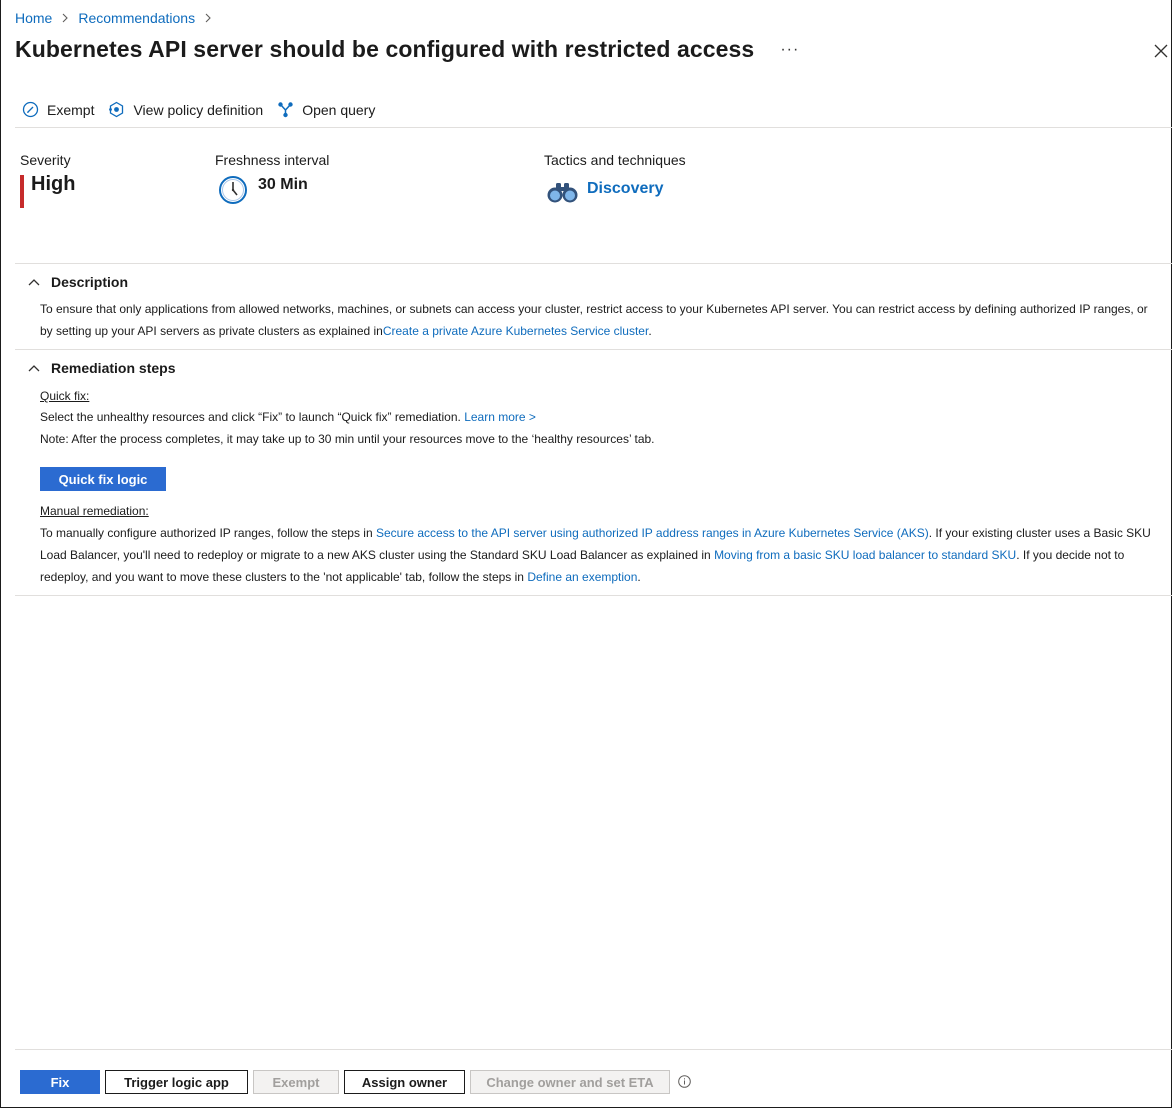  I want to click on learn-more-link: Learn more >, so click(500, 417).